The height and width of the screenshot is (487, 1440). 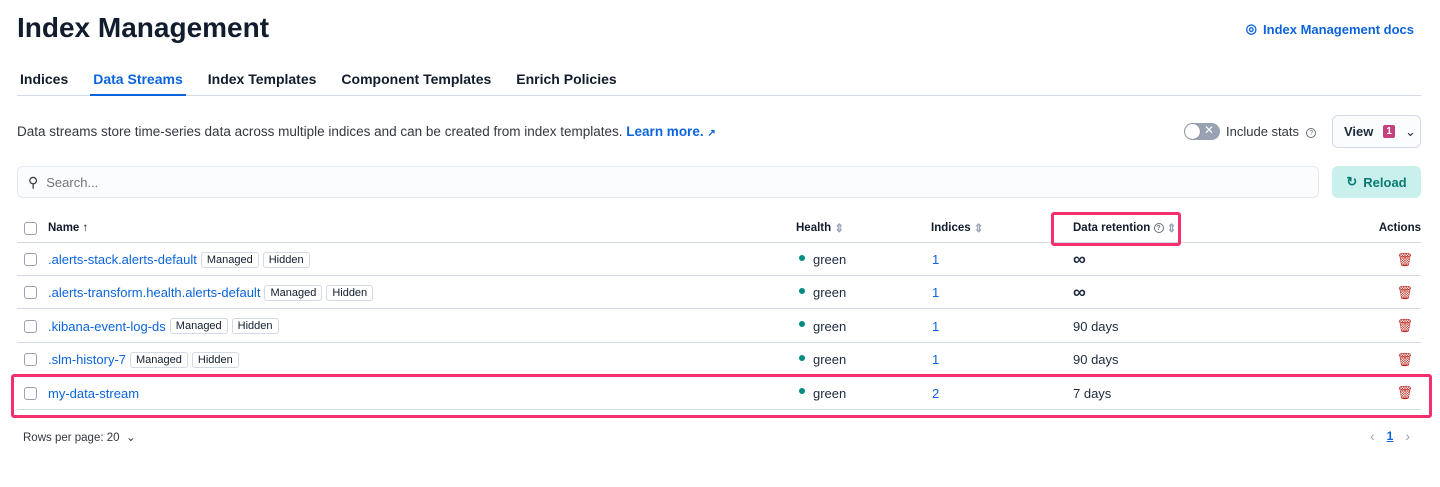 I want to click on lifebuoy-icon: ◎, so click(x=1251, y=28).